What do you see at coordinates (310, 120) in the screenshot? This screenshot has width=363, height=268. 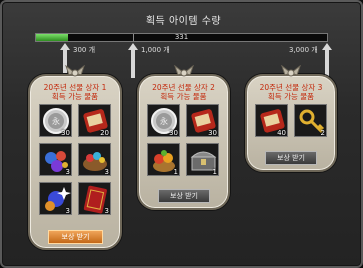 I see `item-slot: 2` at bounding box center [310, 120].